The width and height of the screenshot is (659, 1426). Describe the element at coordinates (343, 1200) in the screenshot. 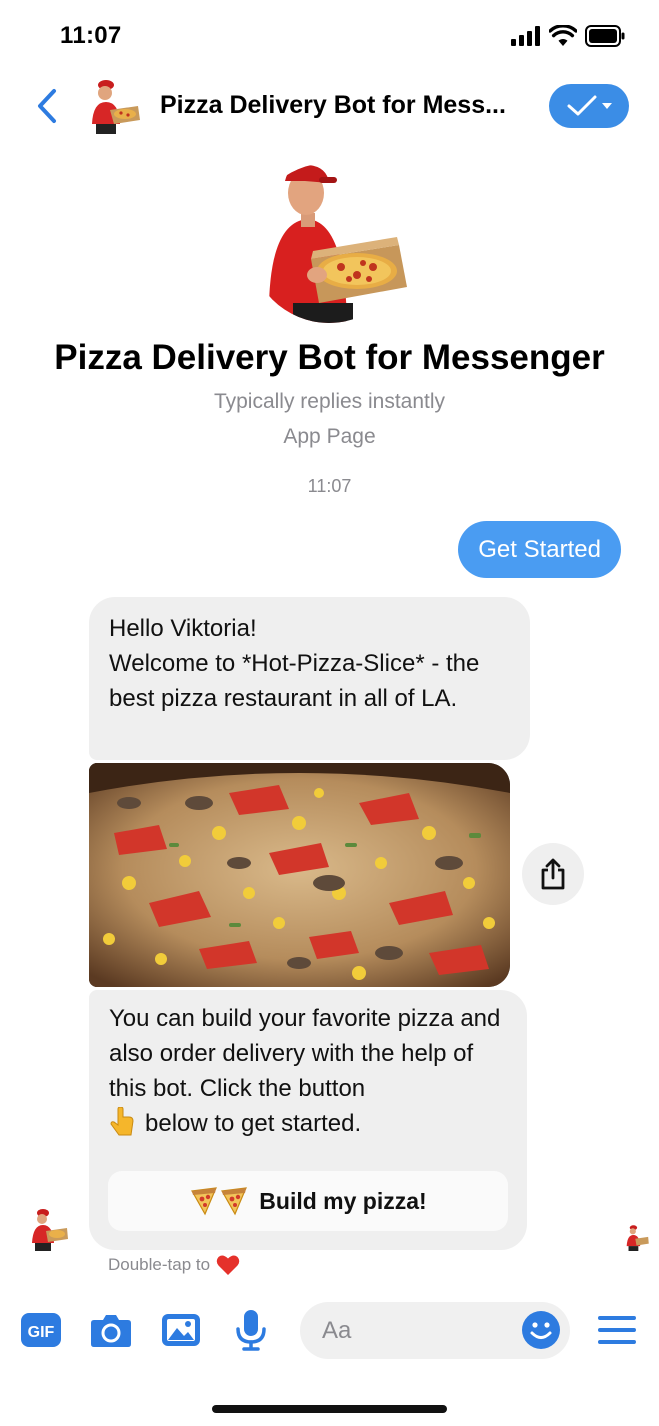

I see `build-pizza-label: Build my pizza!` at that location.